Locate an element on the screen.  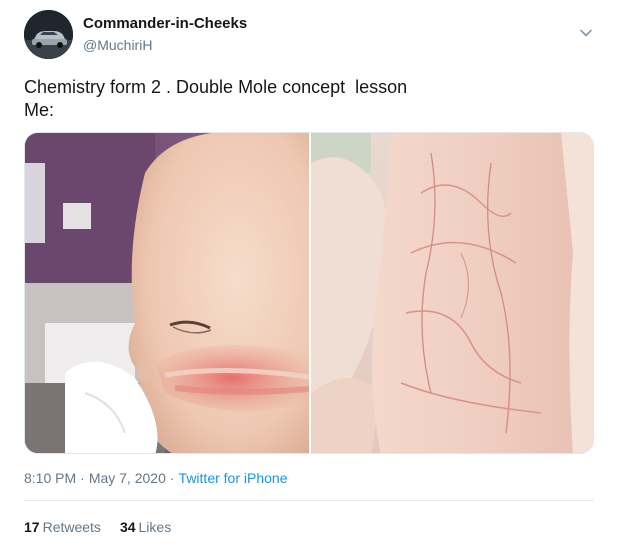
likes-label: Likes is located at coordinates (155, 527).